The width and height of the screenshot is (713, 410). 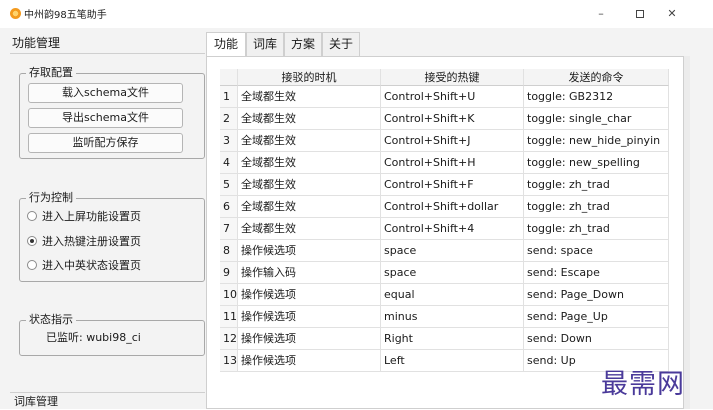 I want to click on maximize-icon, so click(x=640, y=14).